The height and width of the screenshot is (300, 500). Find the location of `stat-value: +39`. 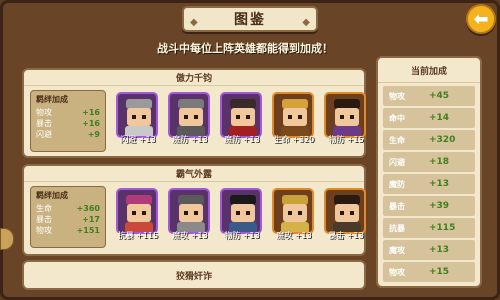

stat-value: +39 is located at coordinates (439, 206).